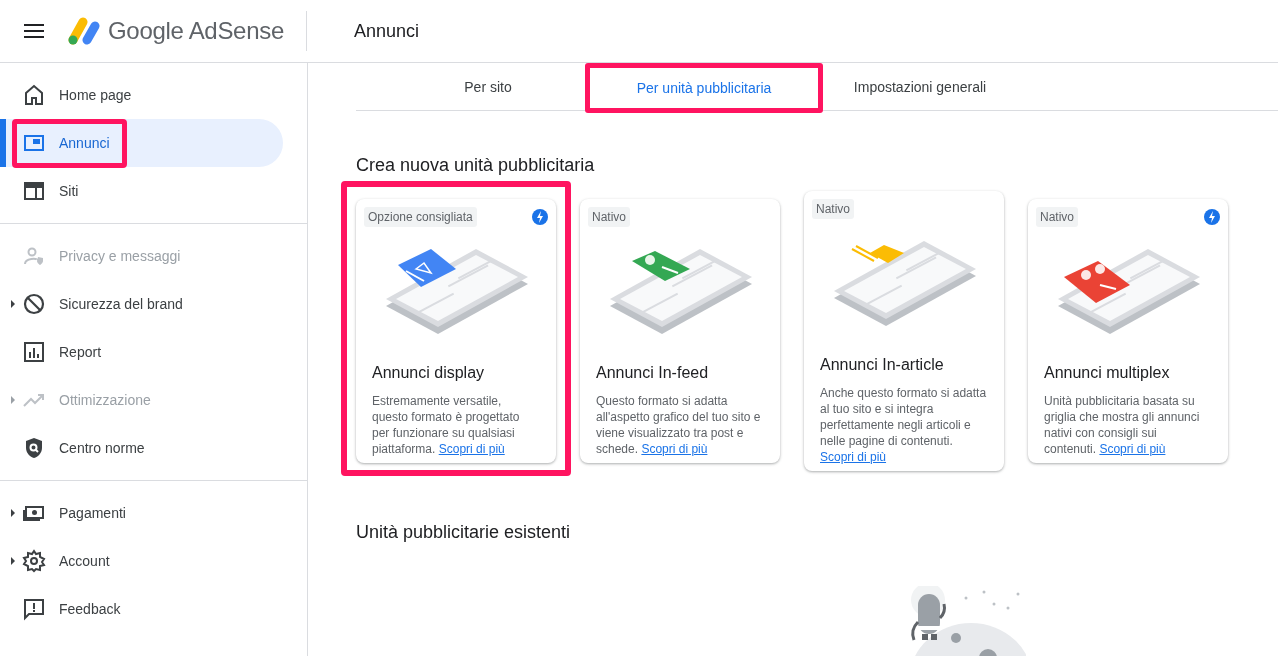 The image size is (1278, 656). What do you see at coordinates (456, 331) in the screenshot?
I see `ad-format-card: Opzione consigliata Annunci display Estremamente versatile, questo formato è progettato per funzionare su qualsiasi piattaforma. Scopri di più` at bounding box center [456, 331].